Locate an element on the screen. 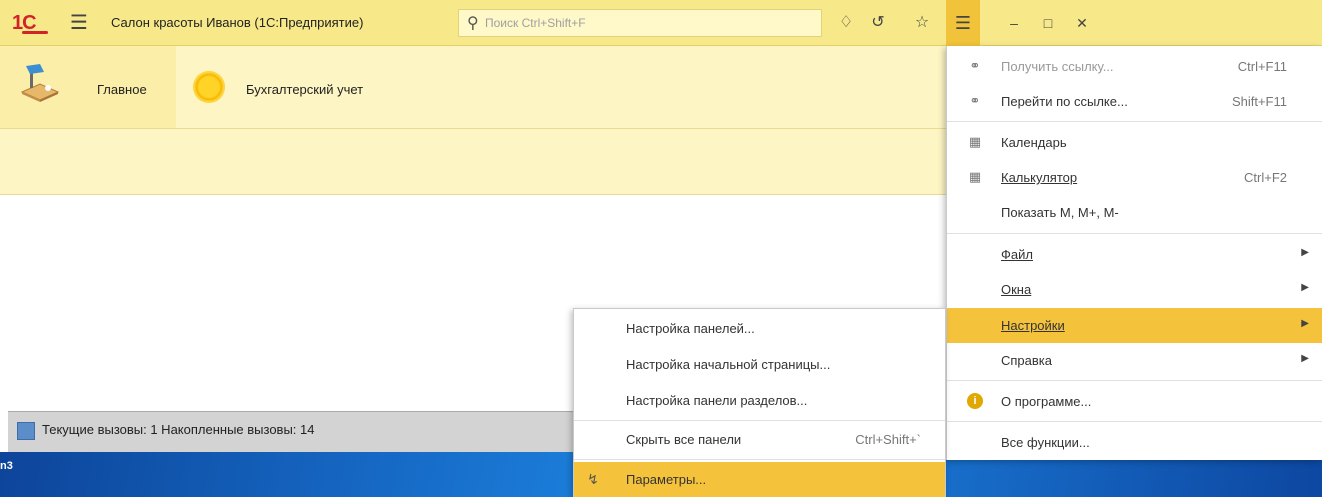 The height and width of the screenshot is (497, 1322). status-text: Текущие вызовы: 1 Накопленные вызовы: 14 is located at coordinates (178, 429).